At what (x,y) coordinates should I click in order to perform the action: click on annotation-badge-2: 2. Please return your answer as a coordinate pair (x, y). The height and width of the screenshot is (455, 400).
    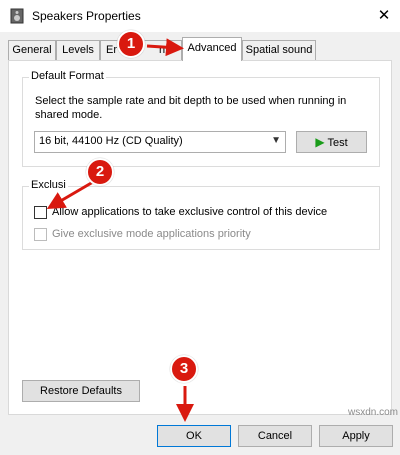
    Looking at the image, I should click on (100, 172).